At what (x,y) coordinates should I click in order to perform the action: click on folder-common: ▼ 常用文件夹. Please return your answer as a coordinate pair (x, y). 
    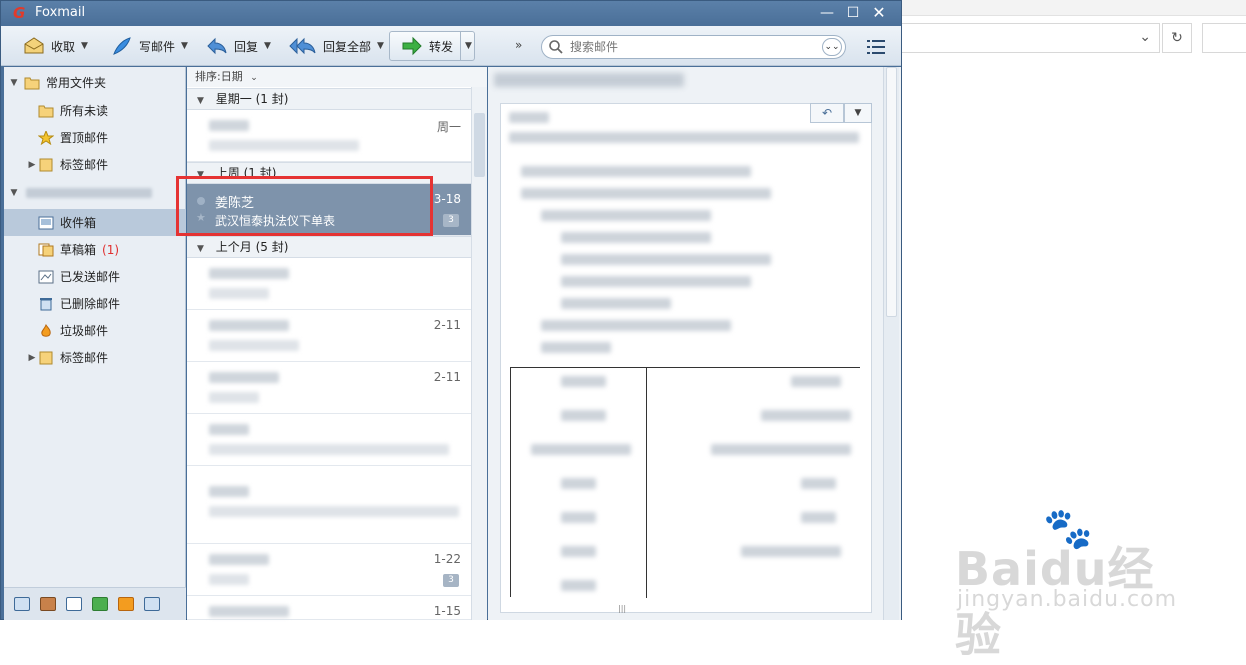
    Looking at the image, I should click on (95, 82).